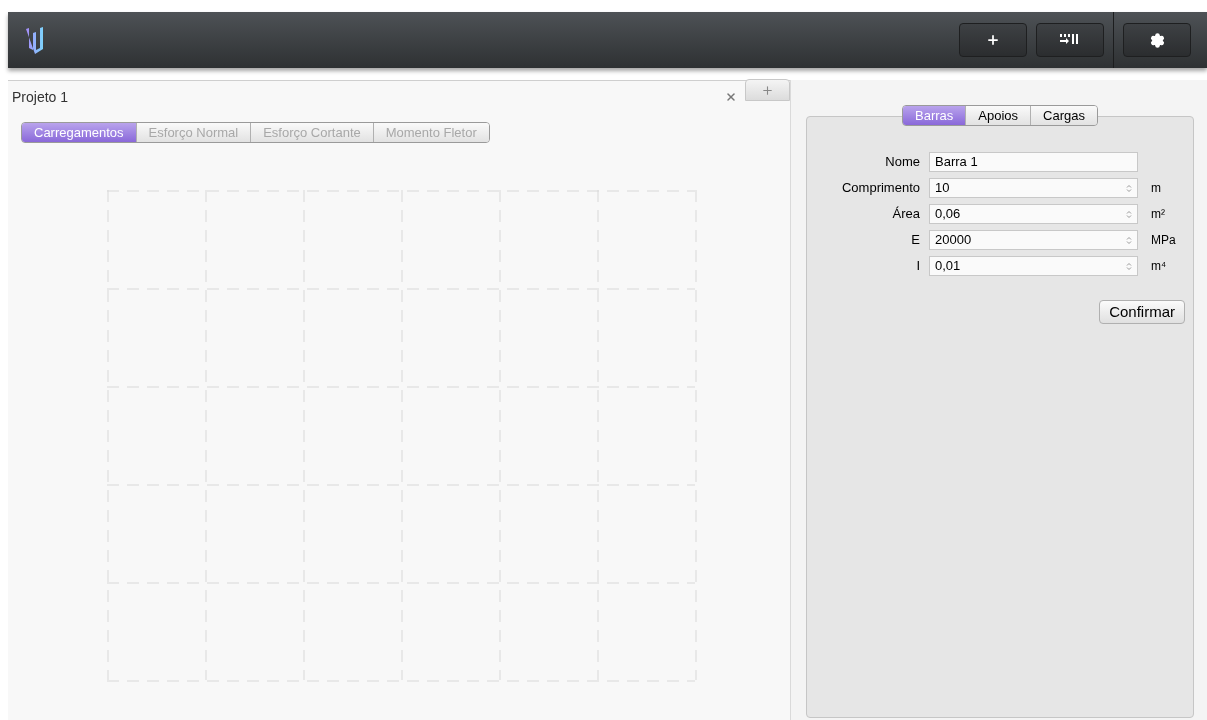 This screenshot has width=1207, height=720. What do you see at coordinates (731, 97) in the screenshot?
I see `close-icon` at bounding box center [731, 97].